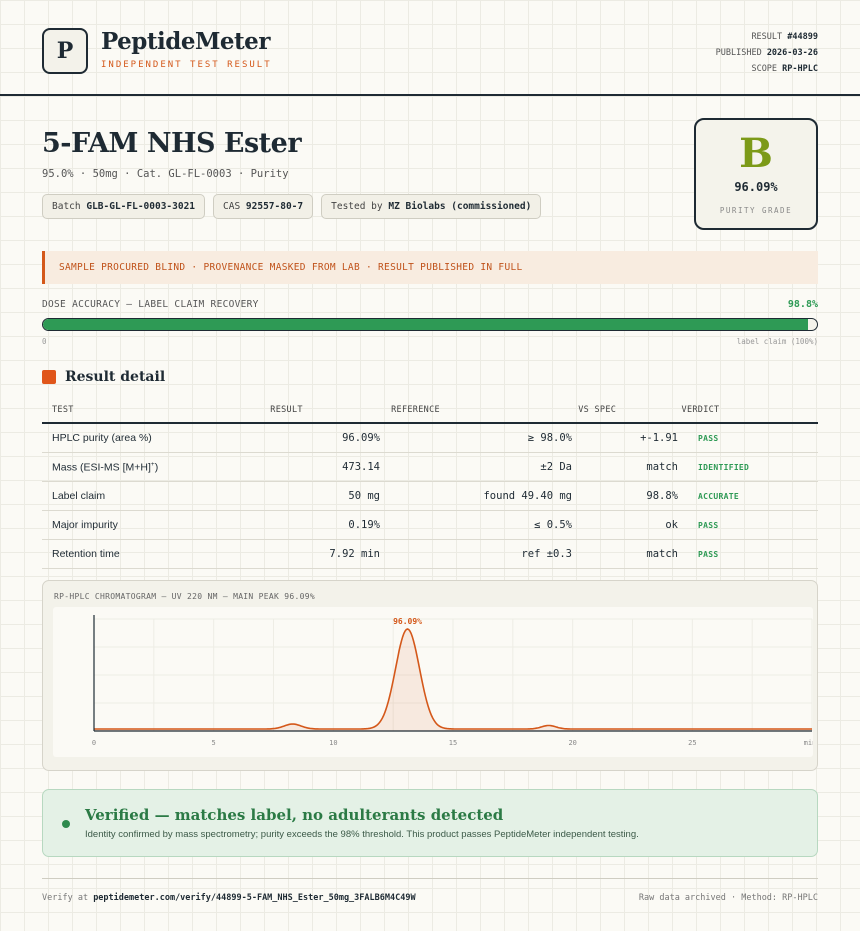 Image resolution: width=860 pixels, height=931 pixels. I want to click on result-id-label: RESULT, so click(767, 37).